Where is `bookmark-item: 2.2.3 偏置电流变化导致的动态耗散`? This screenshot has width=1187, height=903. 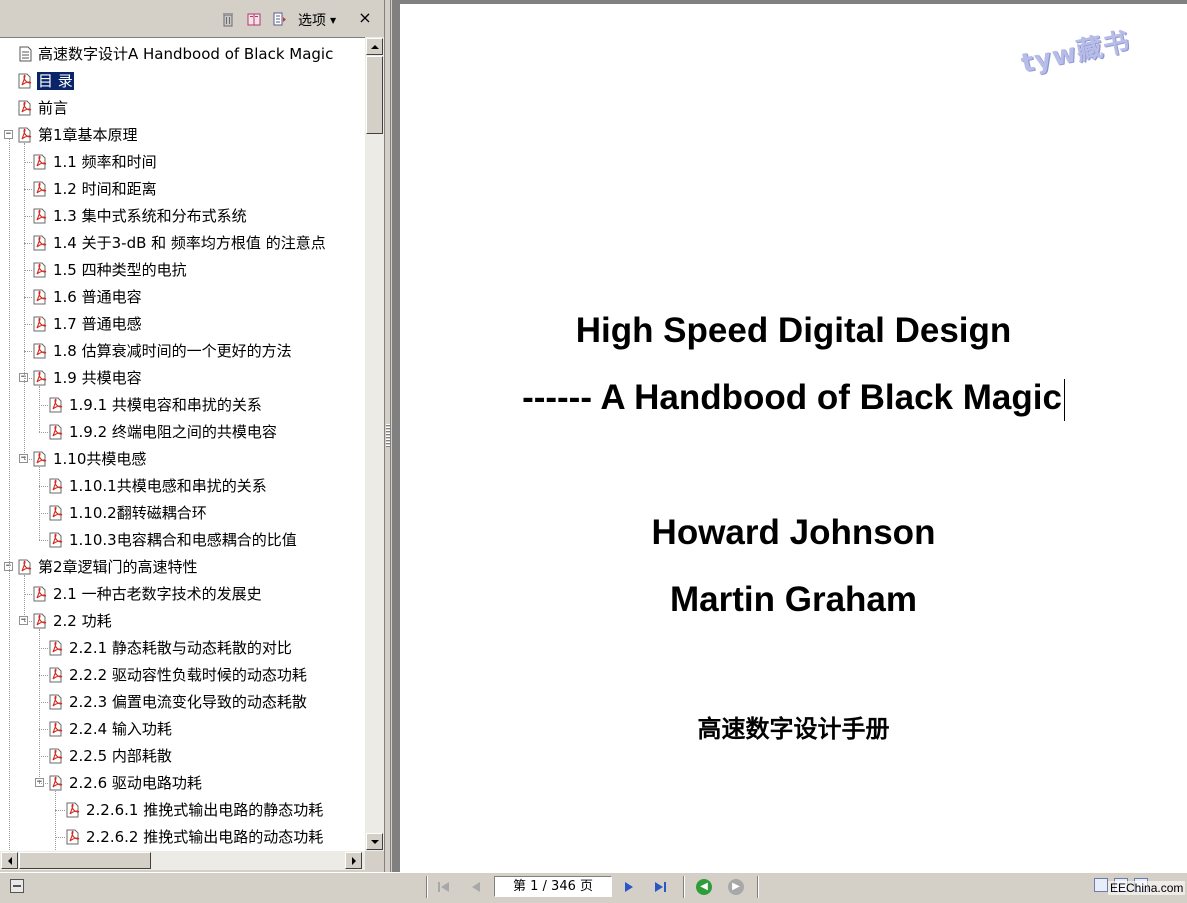 bookmark-item: 2.2.3 偏置电流变化导致的动态耗散 is located at coordinates (178, 702).